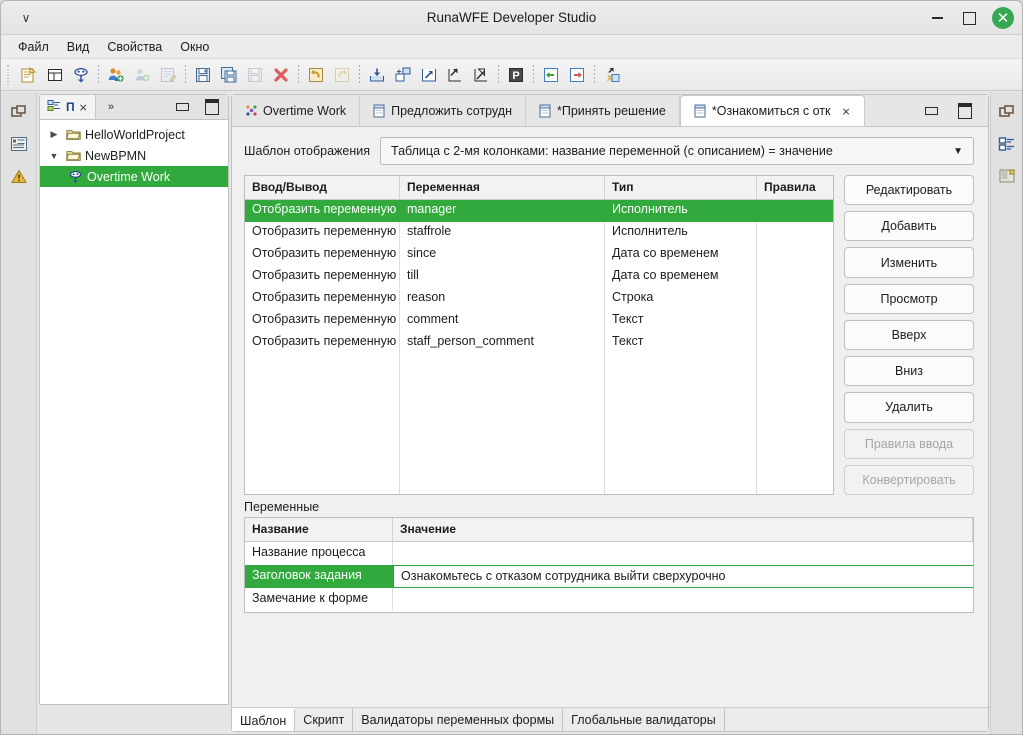 The height and width of the screenshot is (735, 1023). What do you see at coordinates (502, 187) in the screenshot?
I see `grid-header-variable: Переменная` at bounding box center [502, 187].